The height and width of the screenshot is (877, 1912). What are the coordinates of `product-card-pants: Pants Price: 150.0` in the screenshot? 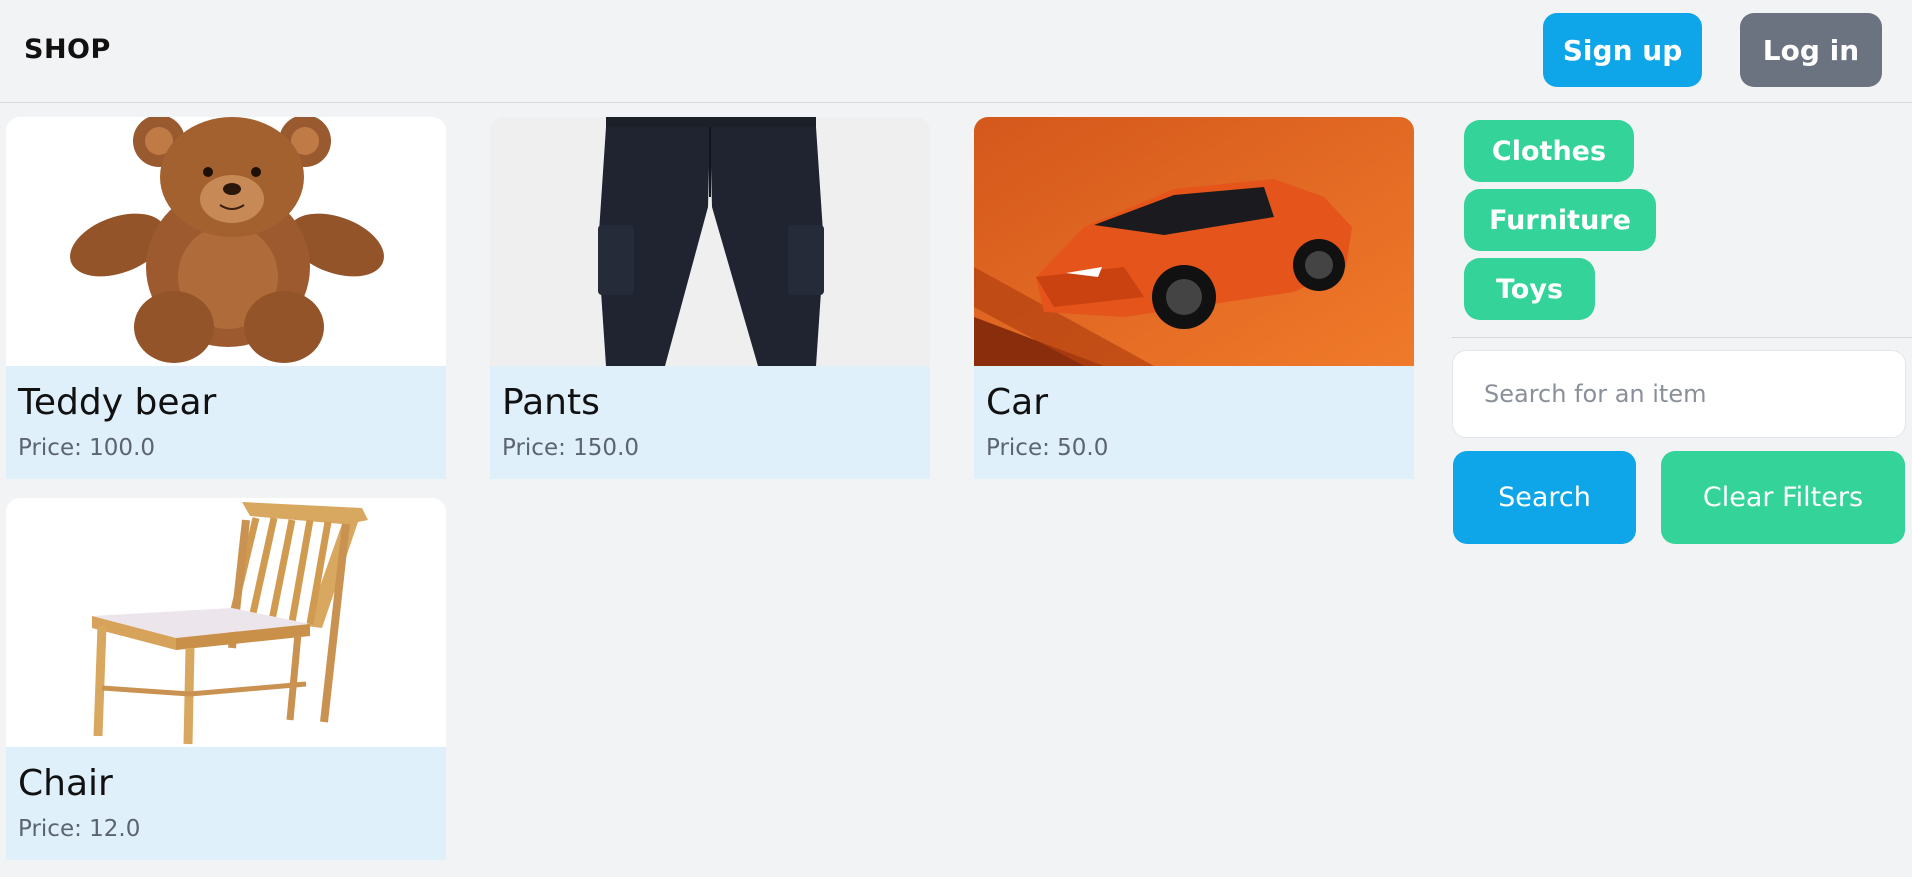 It's located at (710, 298).